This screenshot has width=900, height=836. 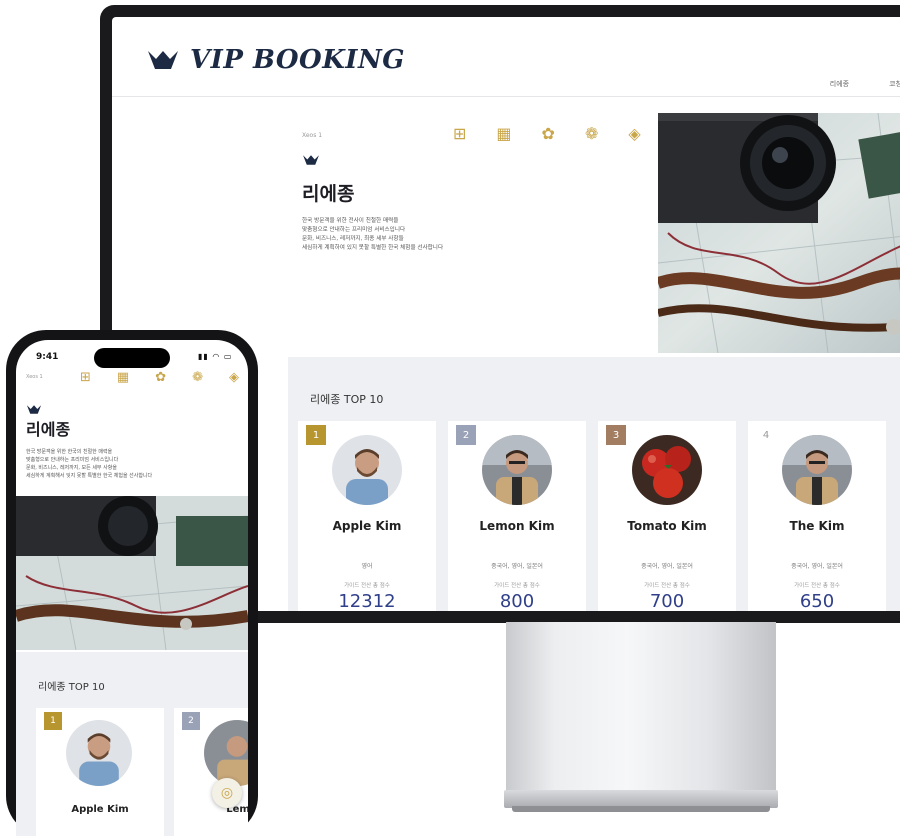 What do you see at coordinates (506, 57) in the screenshot?
I see `site-header: VIP BOOKING 리에종 코칭` at bounding box center [506, 57].